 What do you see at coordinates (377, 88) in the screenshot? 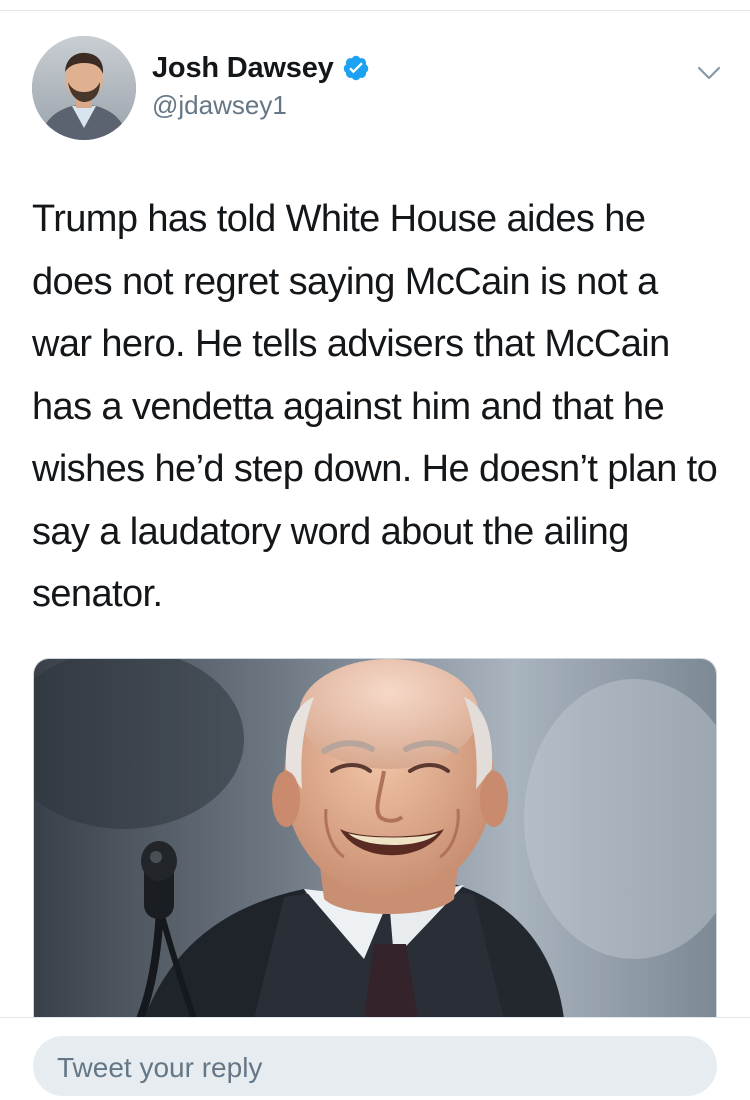
I see `tweet-header: Josh Dawsey @jdawsey1` at bounding box center [377, 88].